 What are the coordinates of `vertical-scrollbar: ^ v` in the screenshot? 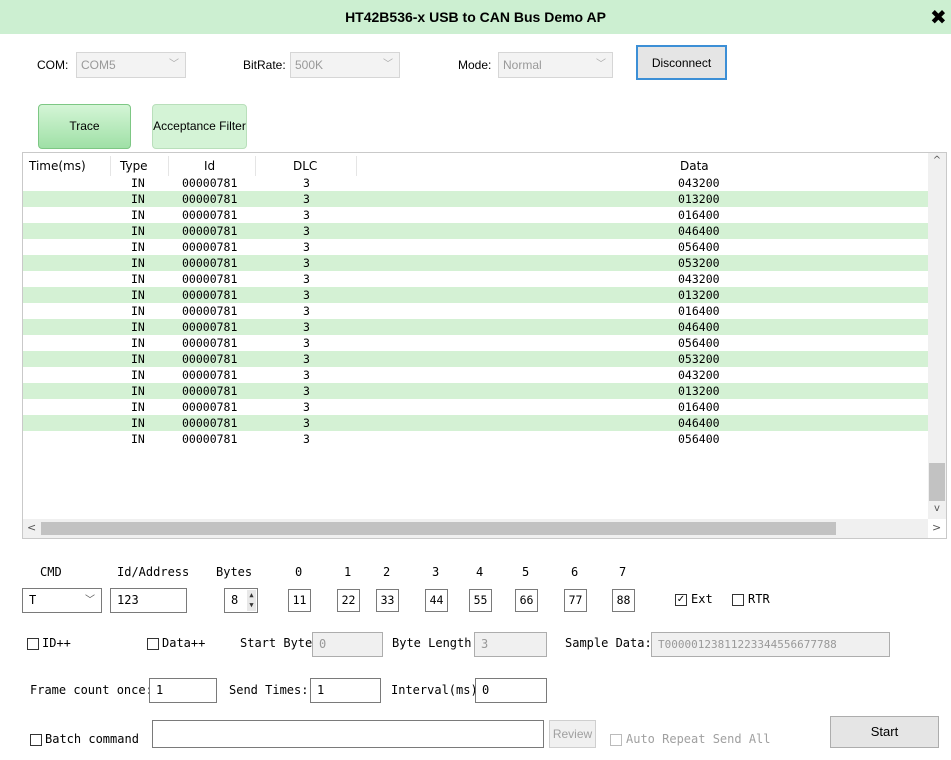 It's located at (937, 336).